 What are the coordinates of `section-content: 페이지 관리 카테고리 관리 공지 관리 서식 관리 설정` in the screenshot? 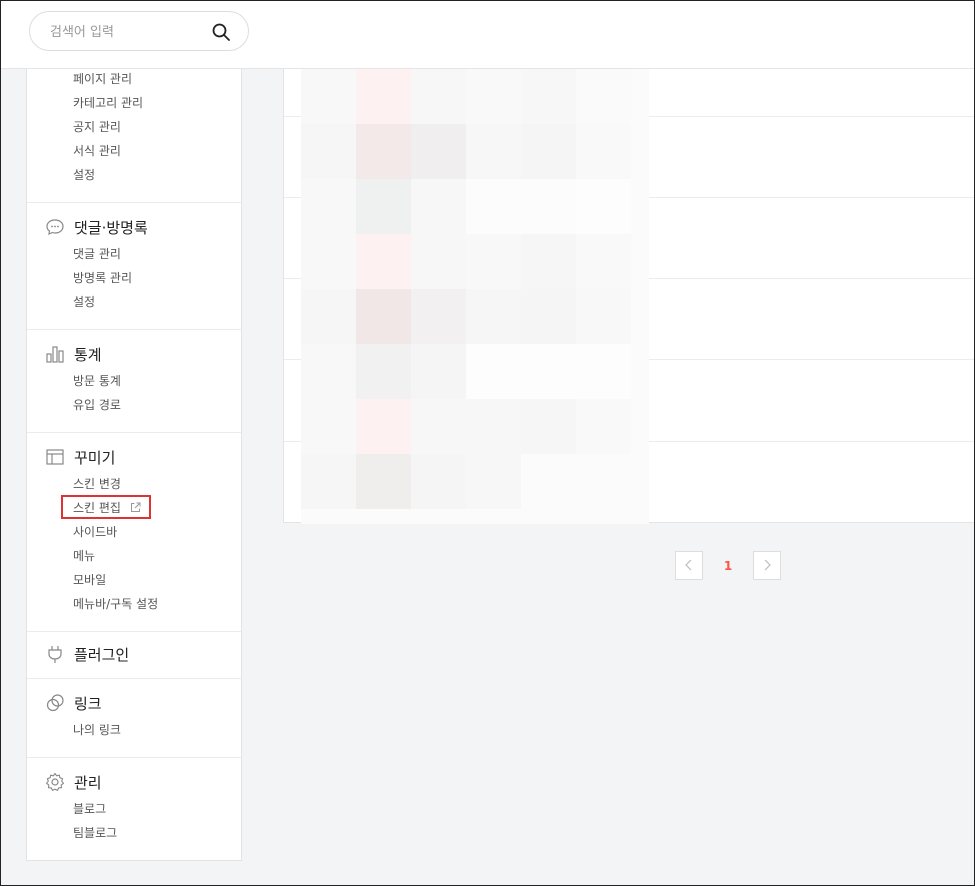 It's located at (134, 136).